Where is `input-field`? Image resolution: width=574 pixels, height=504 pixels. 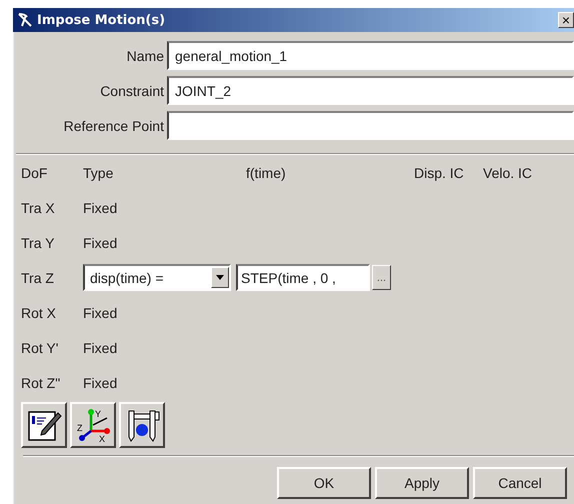
input-field is located at coordinates (370, 125).